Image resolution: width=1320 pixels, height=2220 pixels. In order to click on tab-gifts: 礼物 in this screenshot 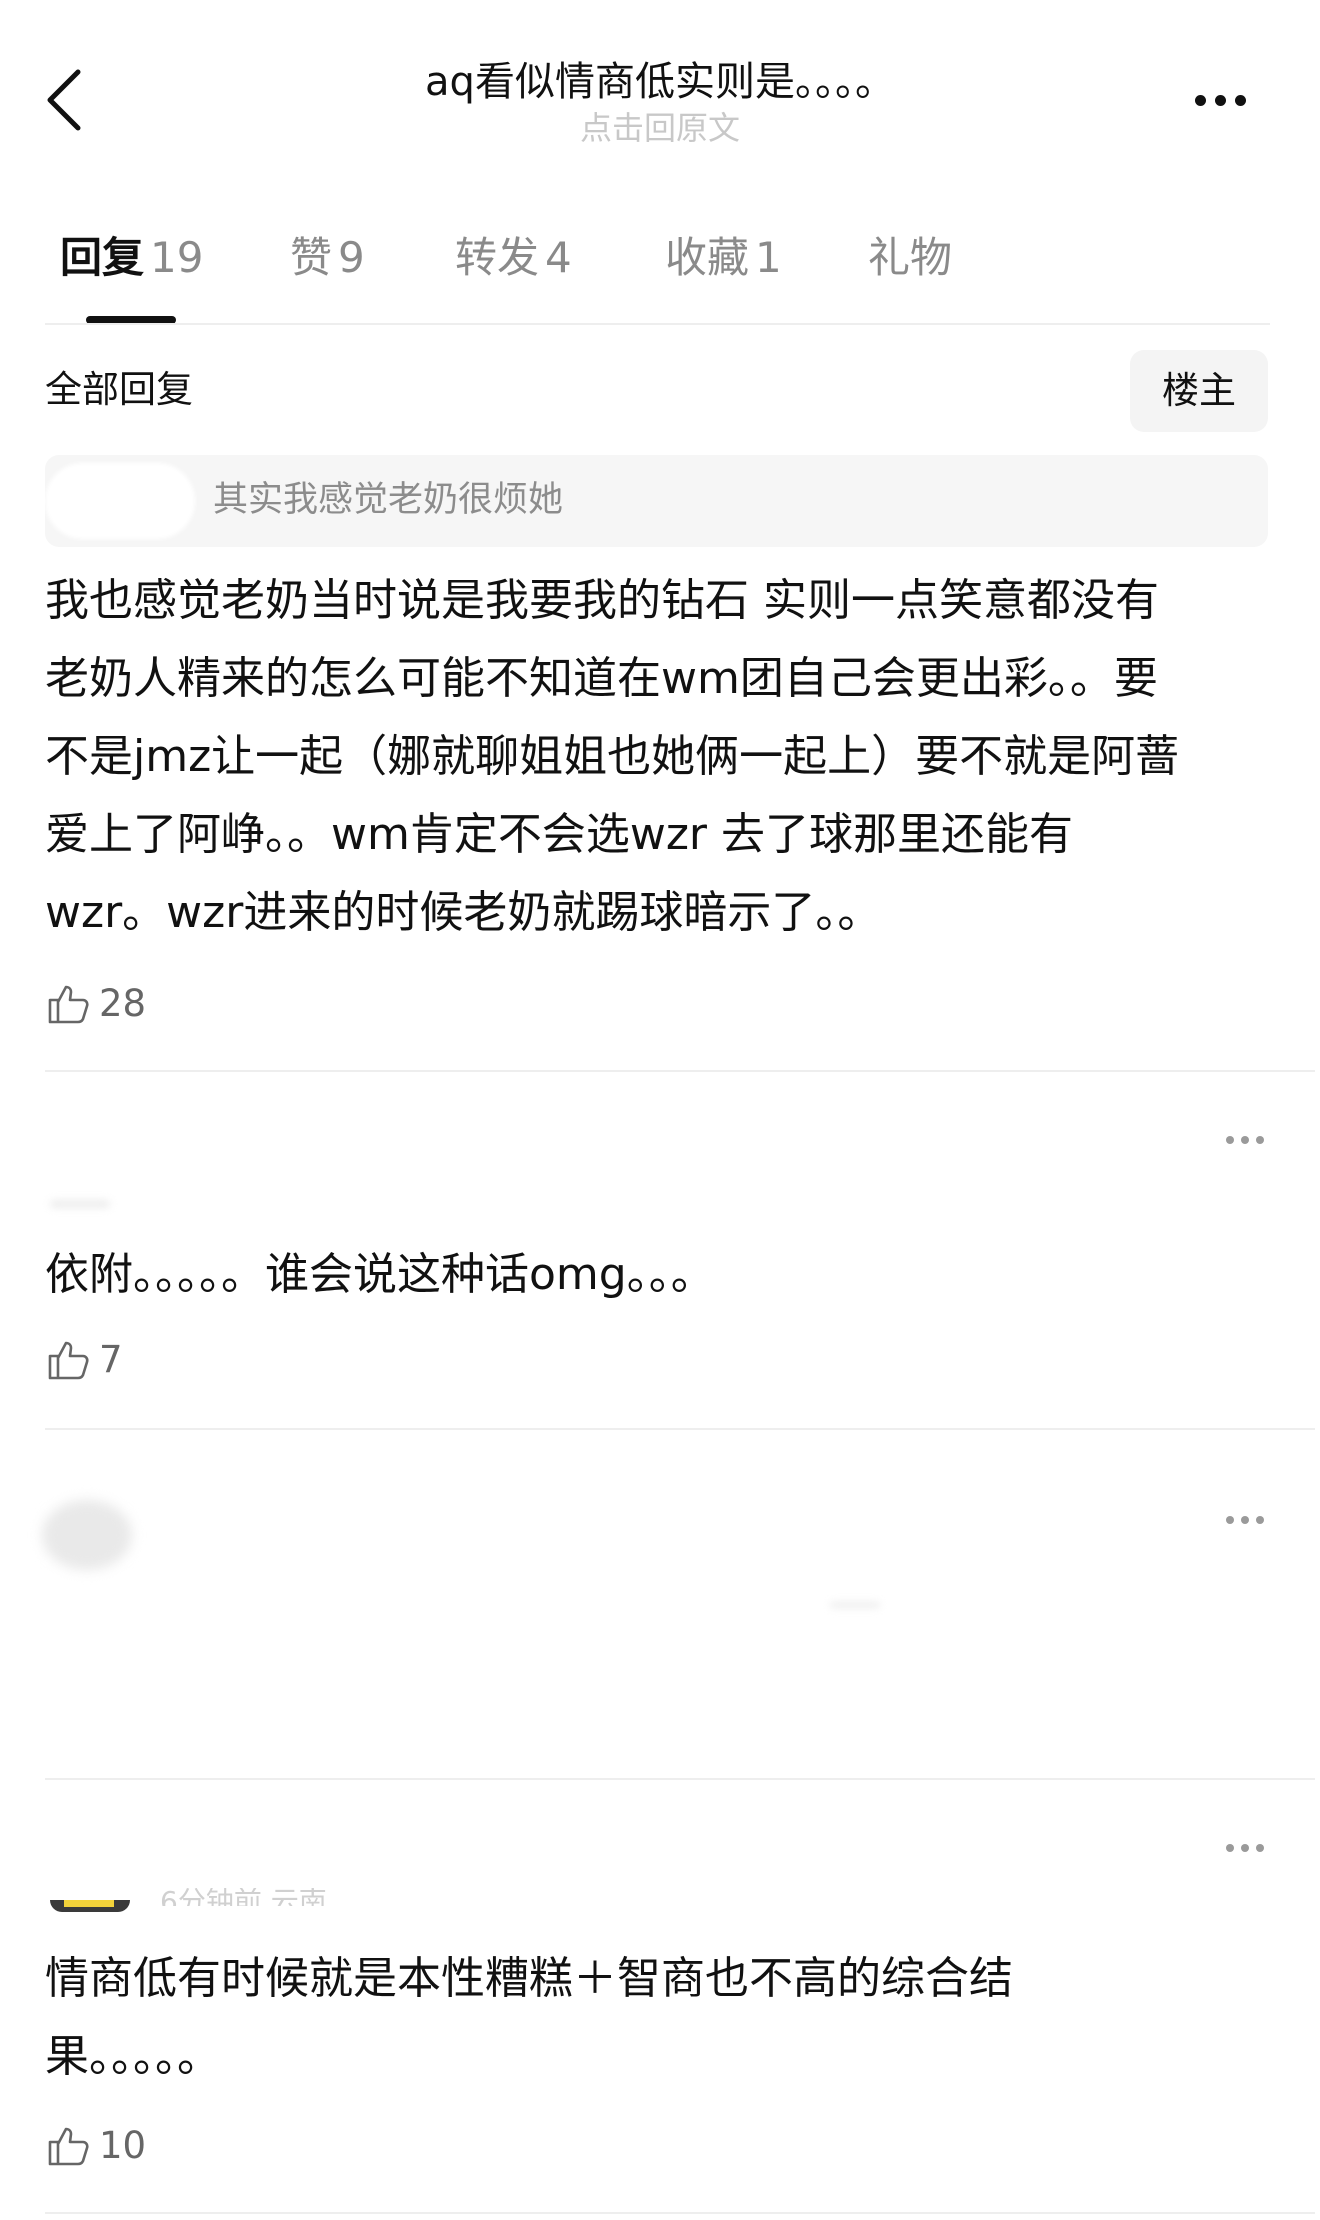, I will do `click(910, 258)`.